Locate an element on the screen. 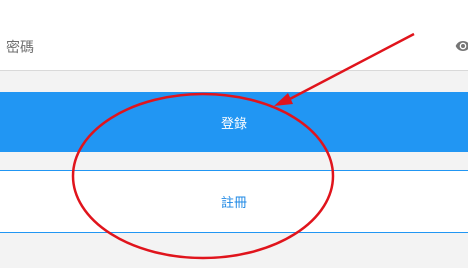 This screenshot has width=468, height=268. login-button-label: 登錄 is located at coordinates (233, 124).